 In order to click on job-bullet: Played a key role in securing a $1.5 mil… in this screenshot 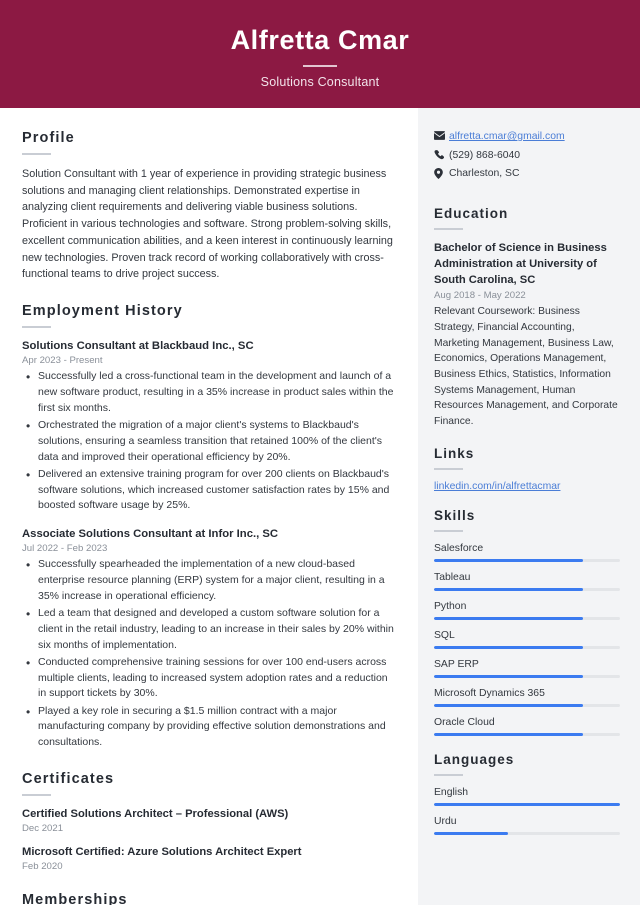, I will do `click(208, 727)`.